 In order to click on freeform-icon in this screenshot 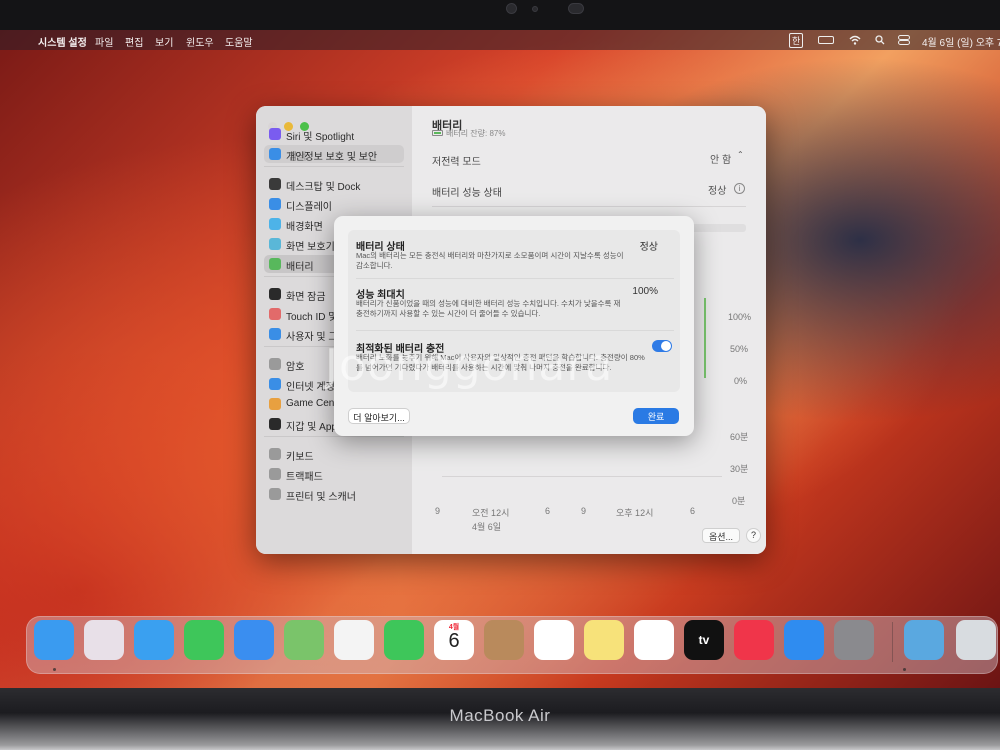, I will do `click(654, 640)`.